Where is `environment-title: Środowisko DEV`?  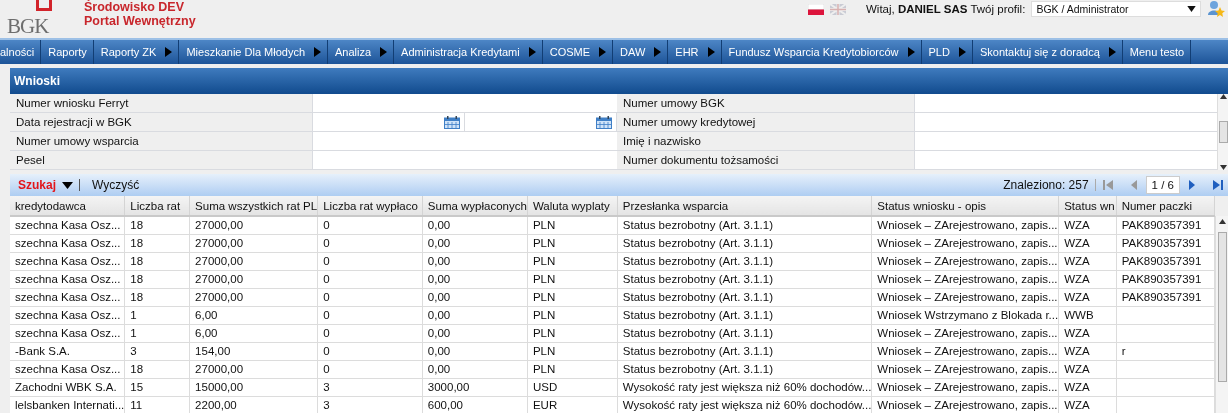 environment-title: Środowisko DEV is located at coordinates (135, 7).